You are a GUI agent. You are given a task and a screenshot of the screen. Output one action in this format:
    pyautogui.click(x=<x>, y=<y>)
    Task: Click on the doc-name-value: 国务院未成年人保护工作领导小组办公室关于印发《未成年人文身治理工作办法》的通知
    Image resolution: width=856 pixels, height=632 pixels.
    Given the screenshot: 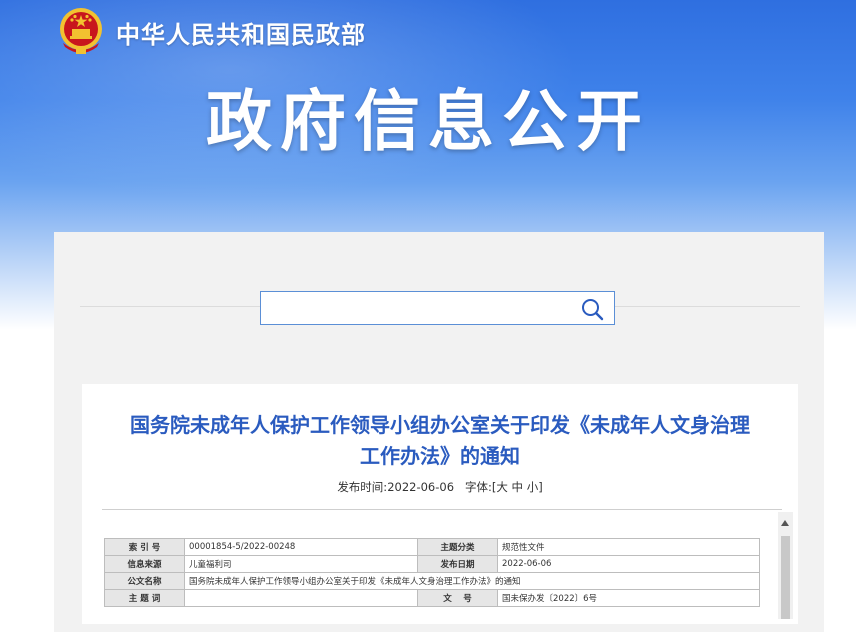 What is the action you would take?
    pyautogui.click(x=472, y=581)
    